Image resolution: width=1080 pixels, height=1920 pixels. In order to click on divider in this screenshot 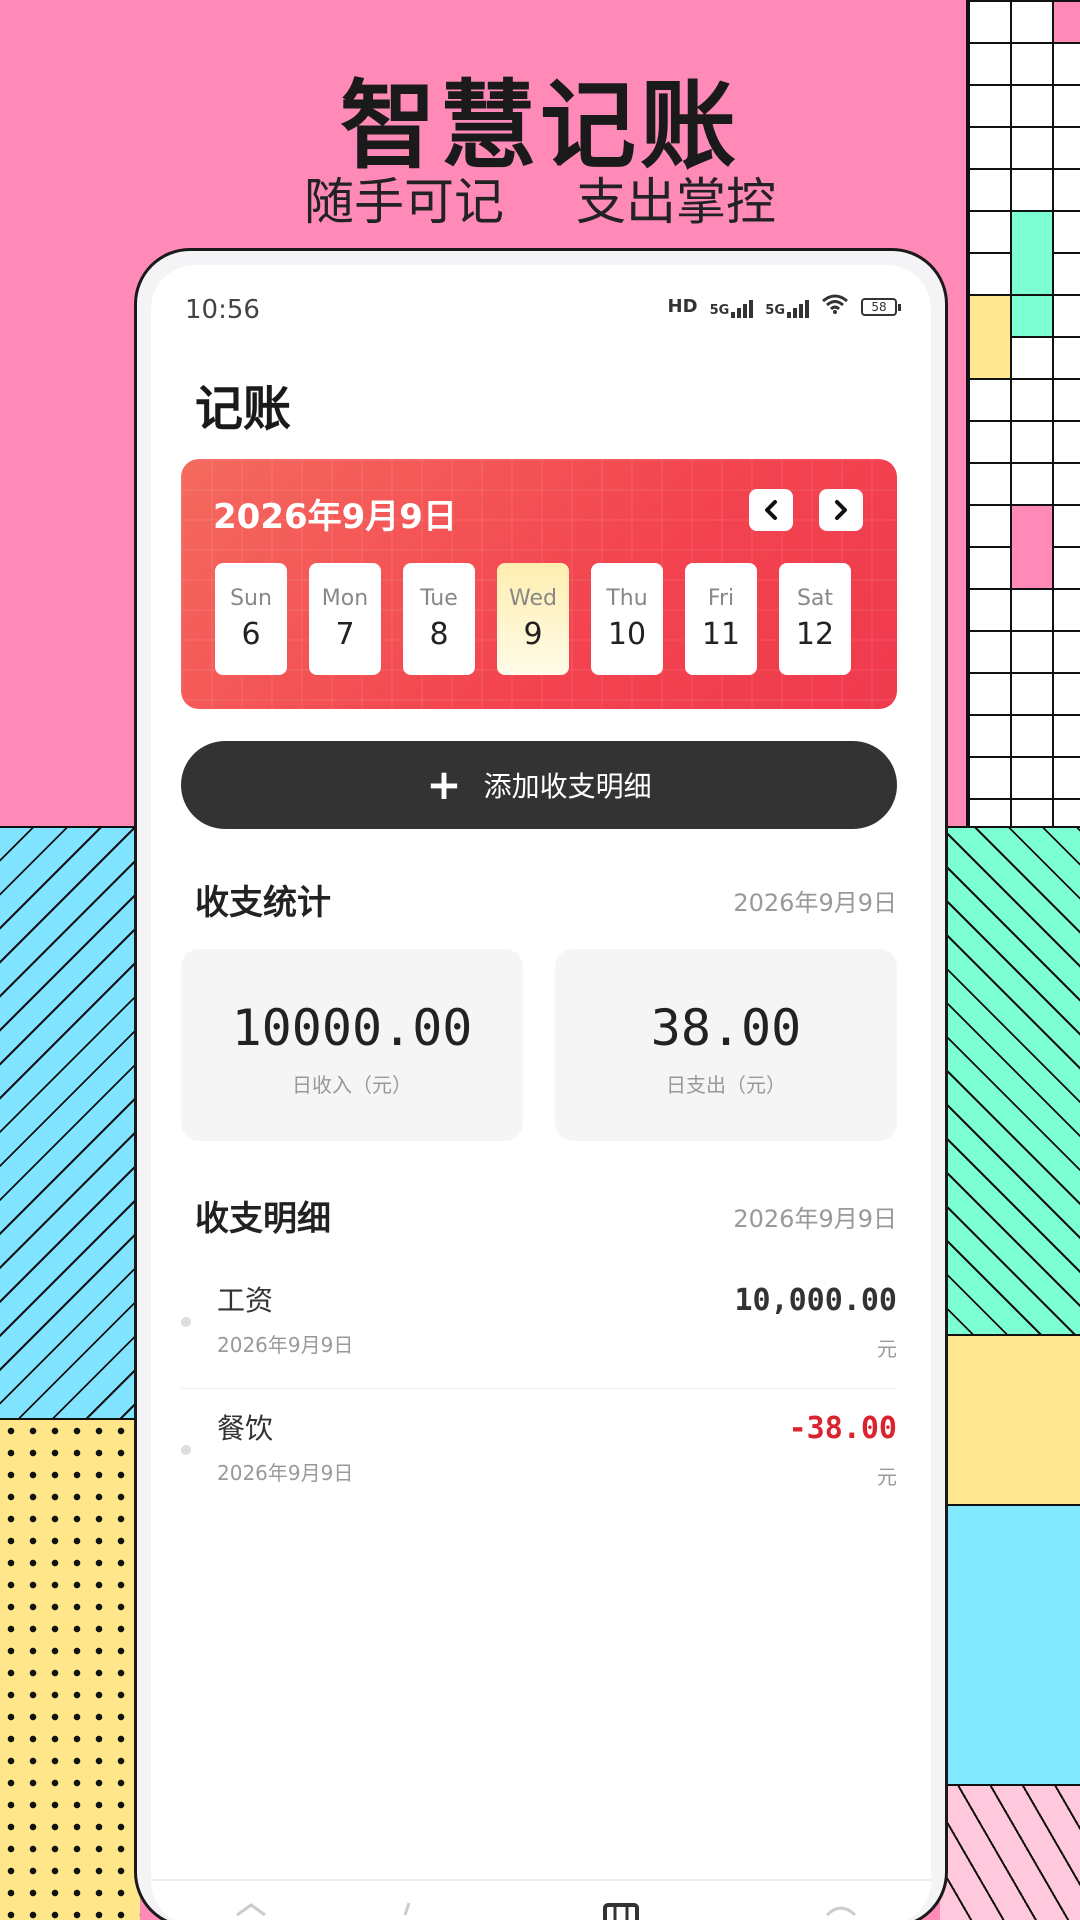, I will do `click(539, 1388)`.